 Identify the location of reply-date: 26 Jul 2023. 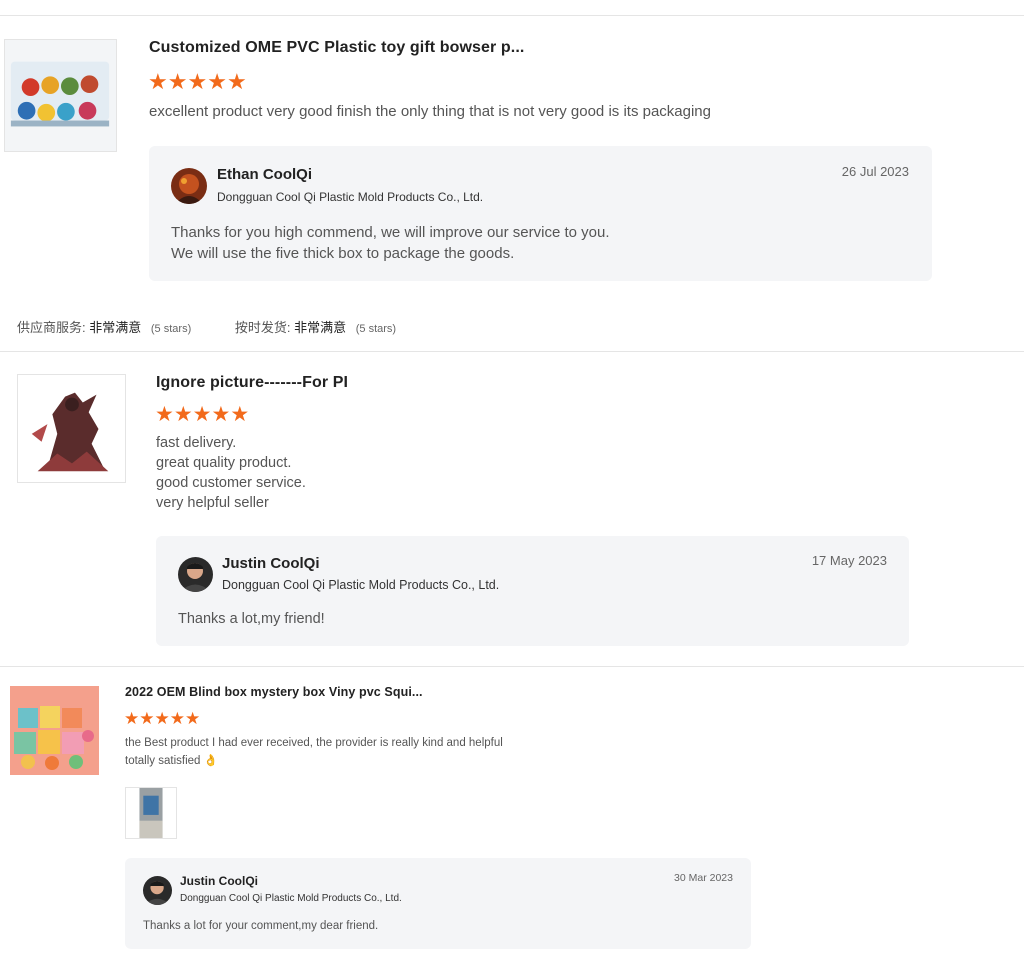
(875, 171).